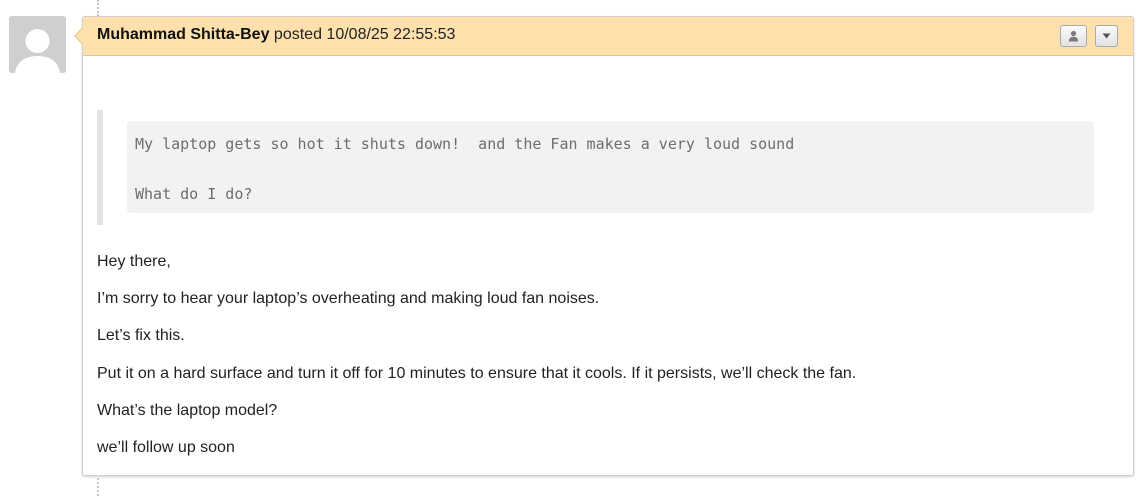 The image size is (1147, 496). Describe the element at coordinates (98, 487) in the screenshot. I see `thread-connector-bottom` at that location.